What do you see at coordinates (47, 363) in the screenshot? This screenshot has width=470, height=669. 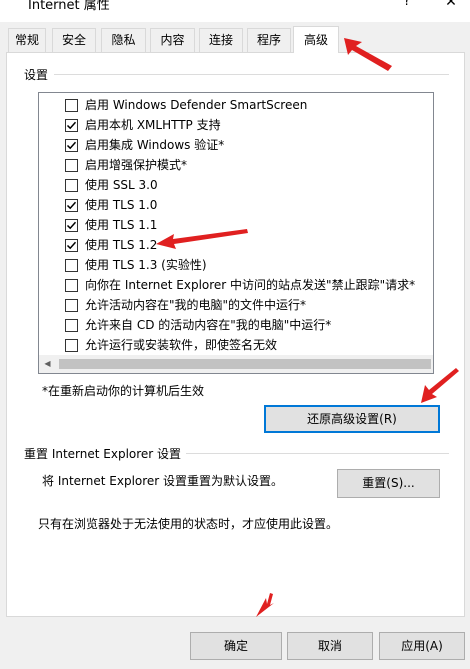 I see `scroll-left-icon: ◀` at bounding box center [47, 363].